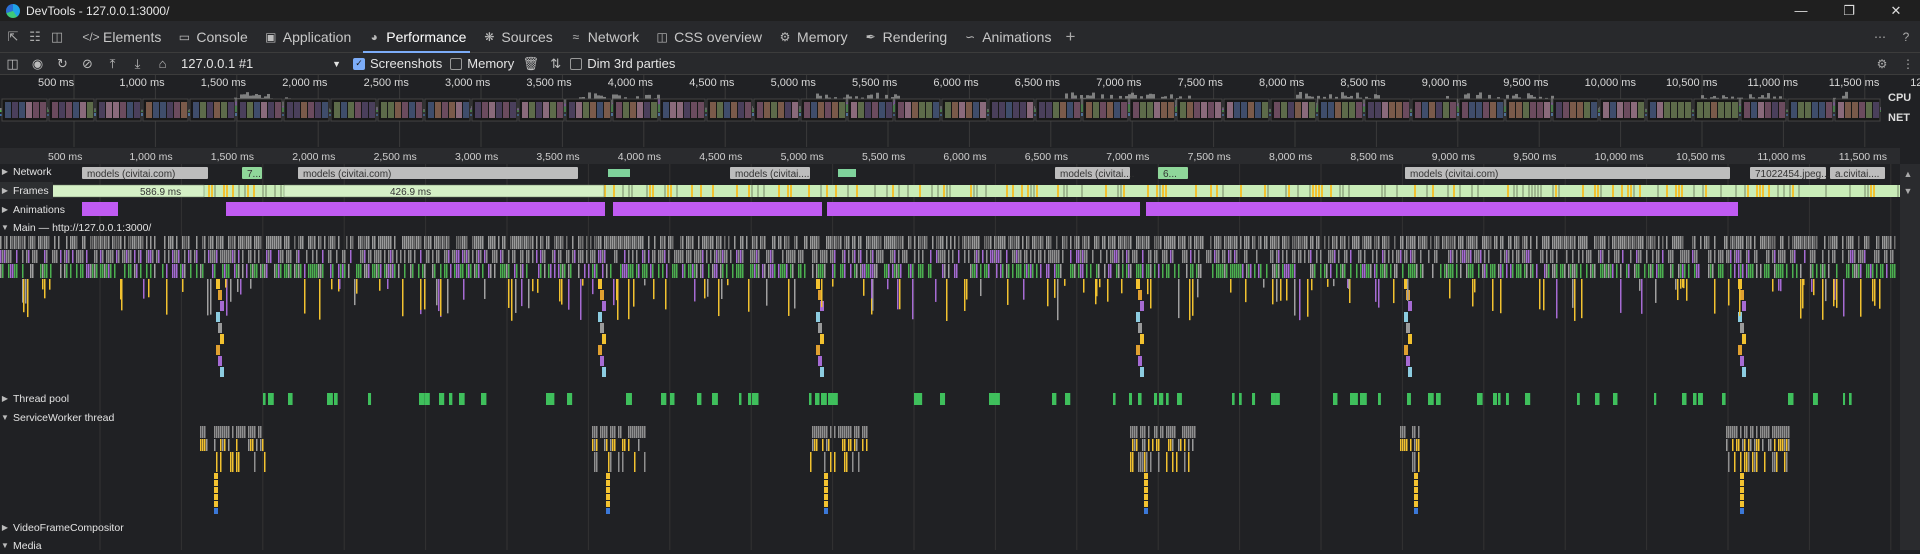 This screenshot has width=1920, height=554. What do you see at coordinates (137, 64) in the screenshot?
I see `save-profile-button: ⤓` at bounding box center [137, 64].